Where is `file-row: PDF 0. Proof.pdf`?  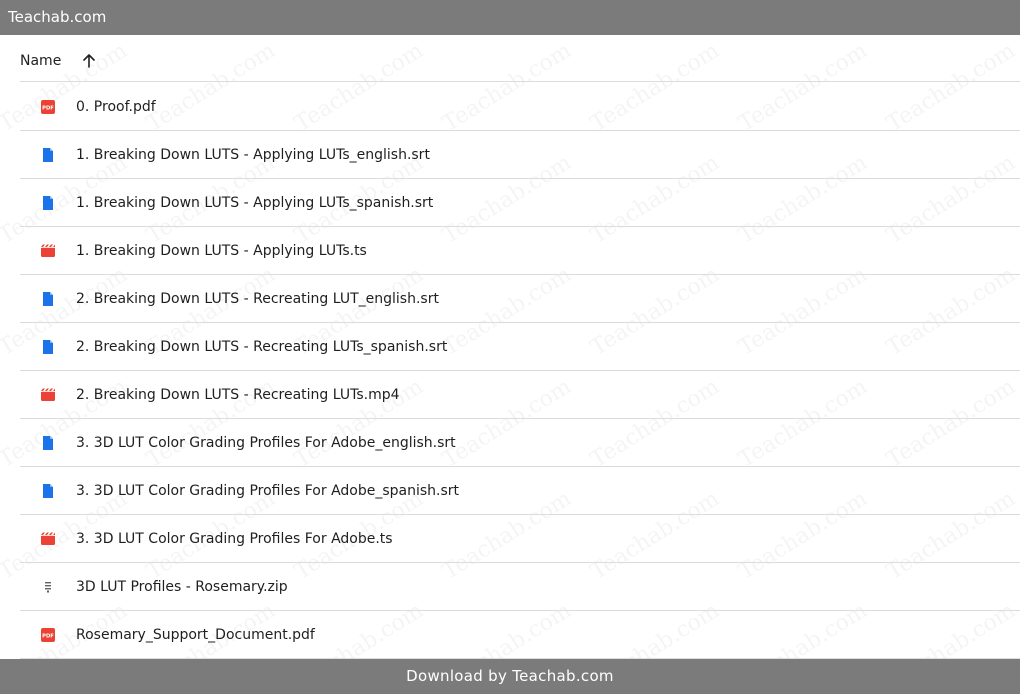 file-row: PDF 0. Proof.pdf is located at coordinates (520, 107).